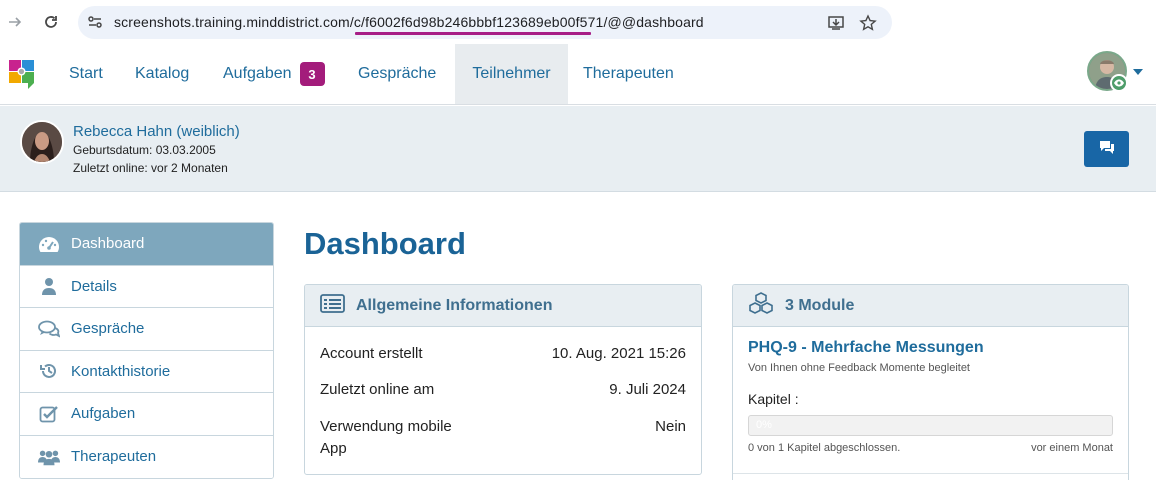 The width and height of the screenshot is (1156, 480). Describe the element at coordinates (144, 150) in the screenshot. I see `participant-birthdate: Geburtsdatum: 03.03.2005` at that location.